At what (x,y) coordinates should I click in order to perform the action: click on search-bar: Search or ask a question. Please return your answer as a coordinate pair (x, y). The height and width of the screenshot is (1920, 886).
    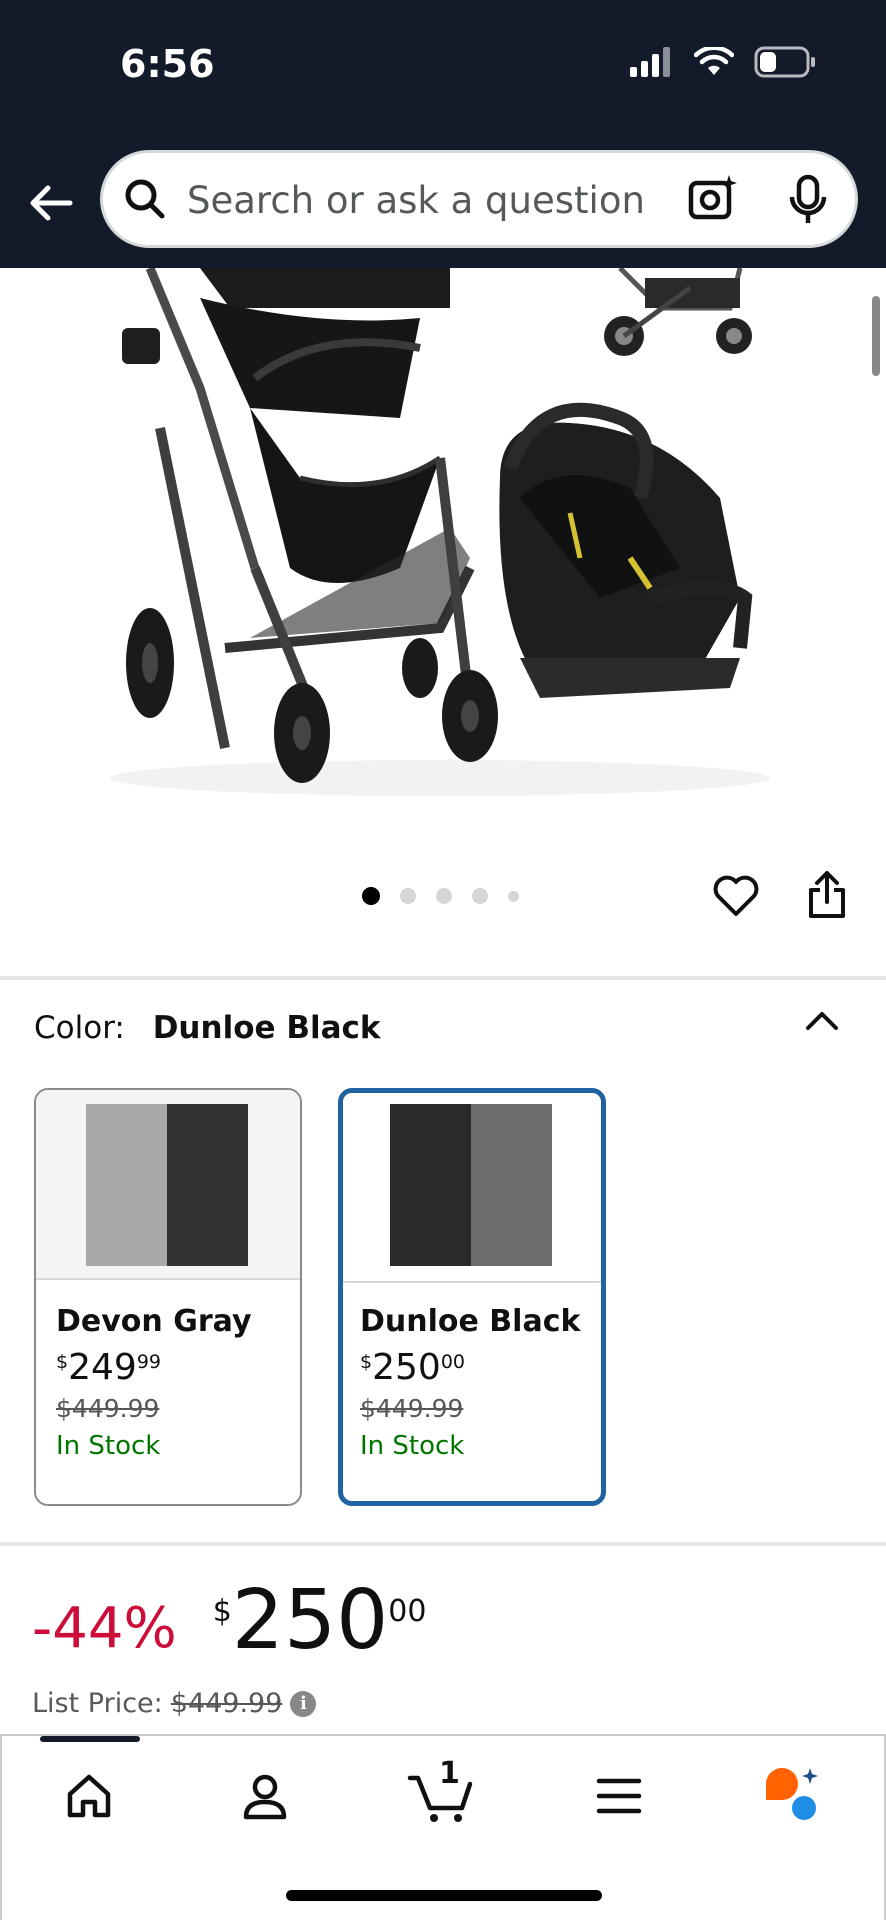
    Looking at the image, I should click on (479, 199).